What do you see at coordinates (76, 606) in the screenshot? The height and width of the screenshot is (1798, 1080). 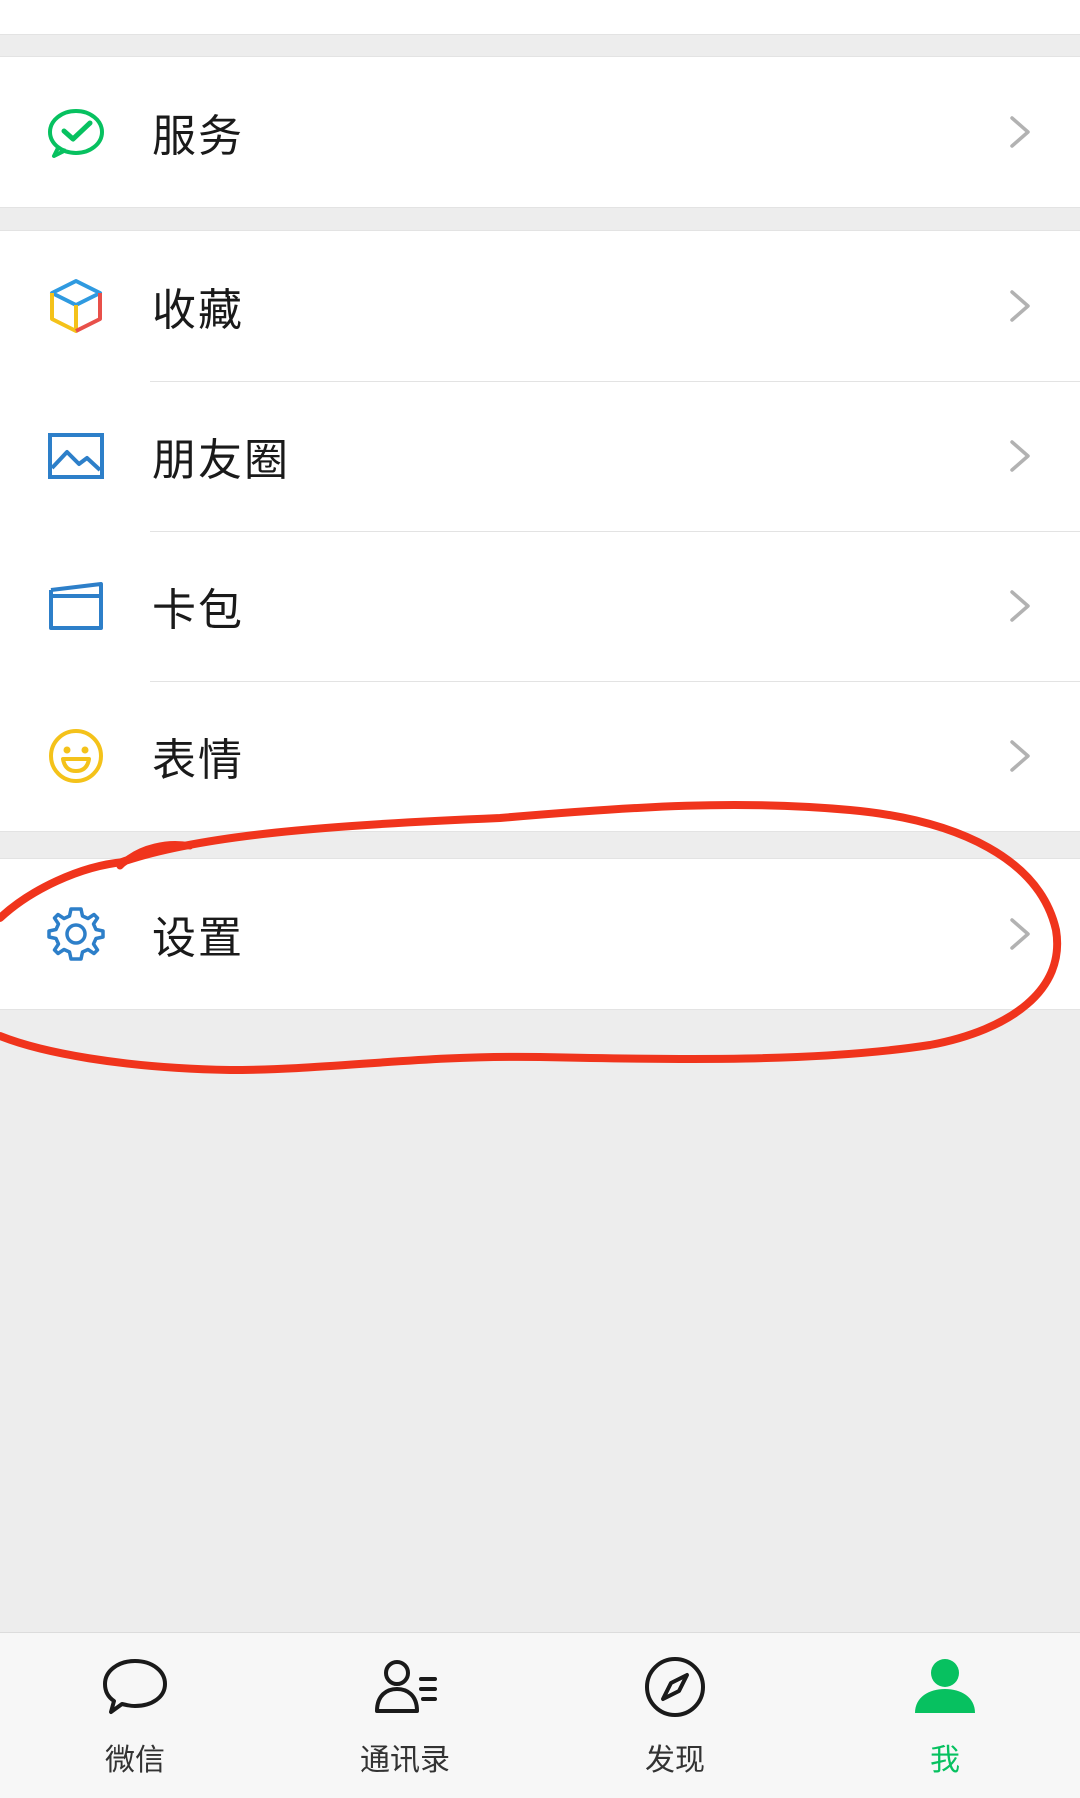 I see `card-wallet-icon` at bounding box center [76, 606].